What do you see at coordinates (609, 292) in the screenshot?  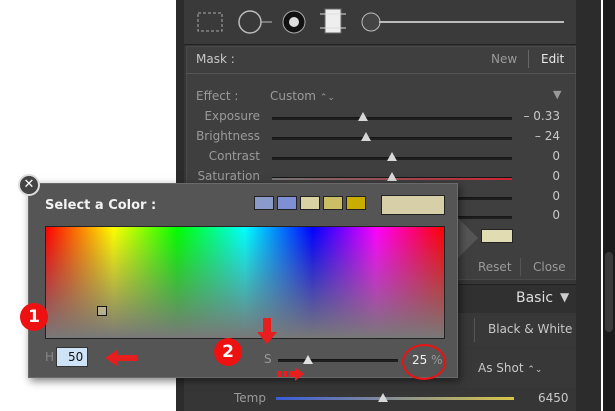 I see `scrollbar-thumb` at bounding box center [609, 292].